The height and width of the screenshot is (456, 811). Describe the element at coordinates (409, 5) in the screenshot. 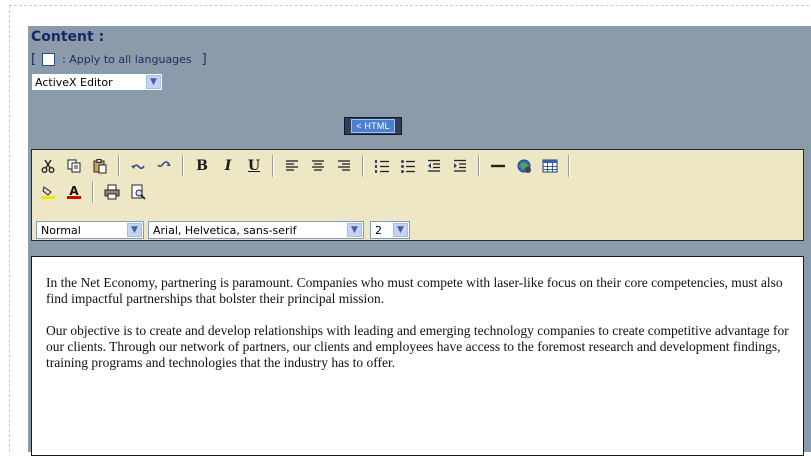

I see `dashed-top-border` at that location.